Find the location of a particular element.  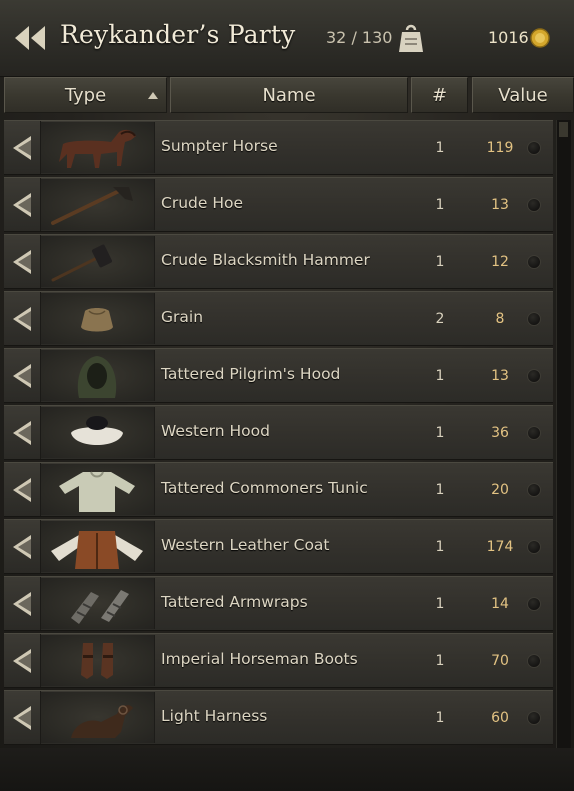

column-header-type: Type is located at coordinates (85, 95).